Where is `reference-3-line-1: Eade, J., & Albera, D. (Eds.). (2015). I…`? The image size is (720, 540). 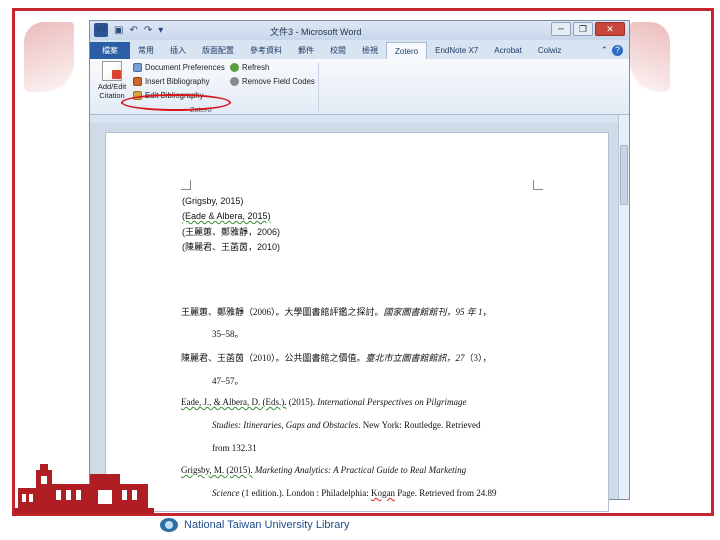 reference-3-line-1: Eade, J., & Albera, D. (Eds.). (2015). I… is located at coordinates (323, 402).